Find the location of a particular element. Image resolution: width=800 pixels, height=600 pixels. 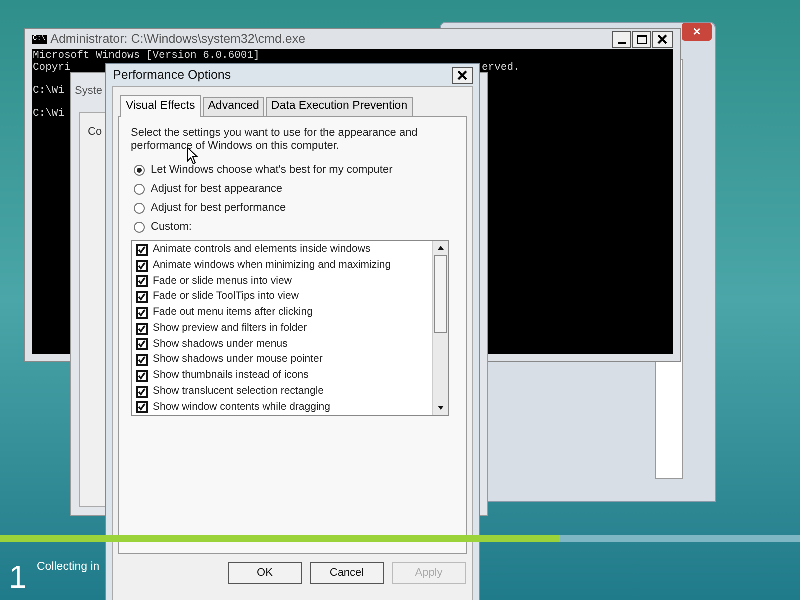

dialog-button: Cancel is located at coordinates (347, 573).